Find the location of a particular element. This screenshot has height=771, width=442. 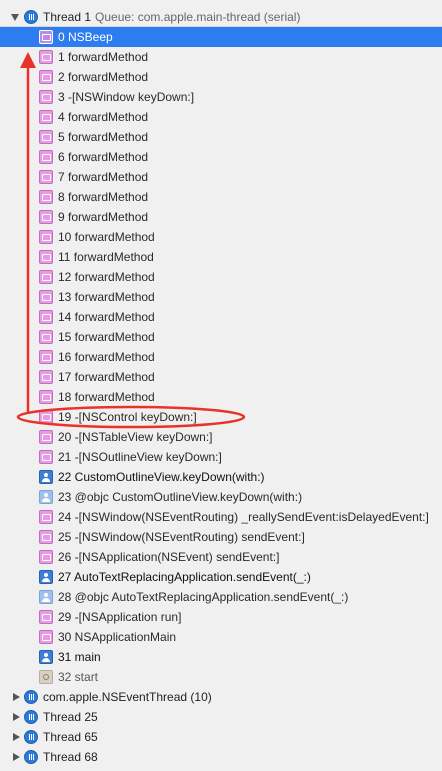

stack-frame-label: 31 main is located at coordinates (79, 657).